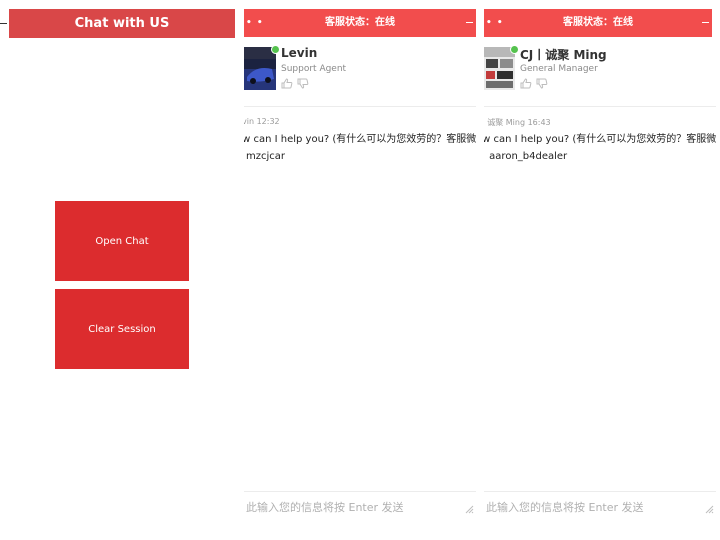  I want to click on clear-session-label: Clear Session, so click(122, 329).